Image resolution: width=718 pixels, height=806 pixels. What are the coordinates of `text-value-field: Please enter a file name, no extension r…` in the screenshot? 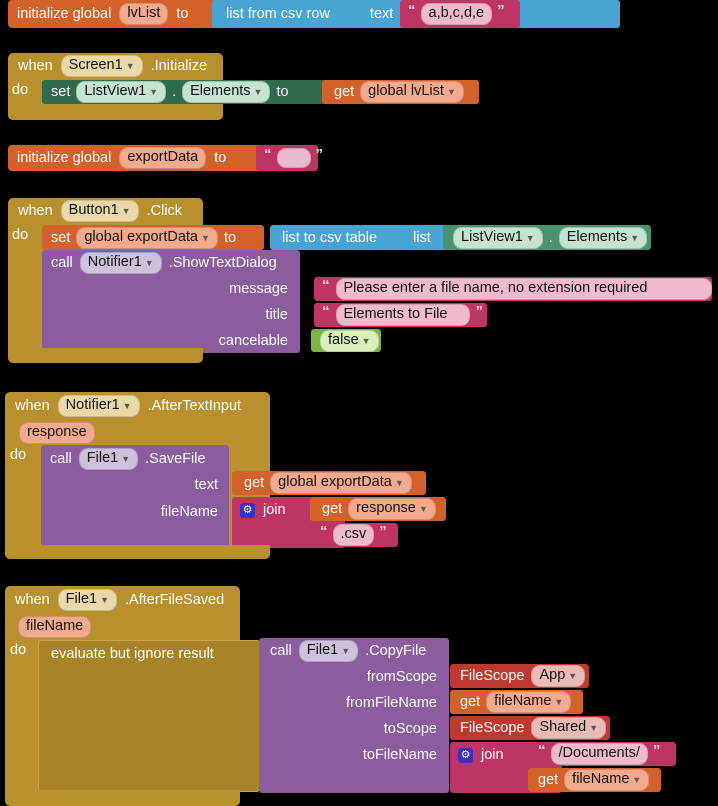 It's located at (523, 289).